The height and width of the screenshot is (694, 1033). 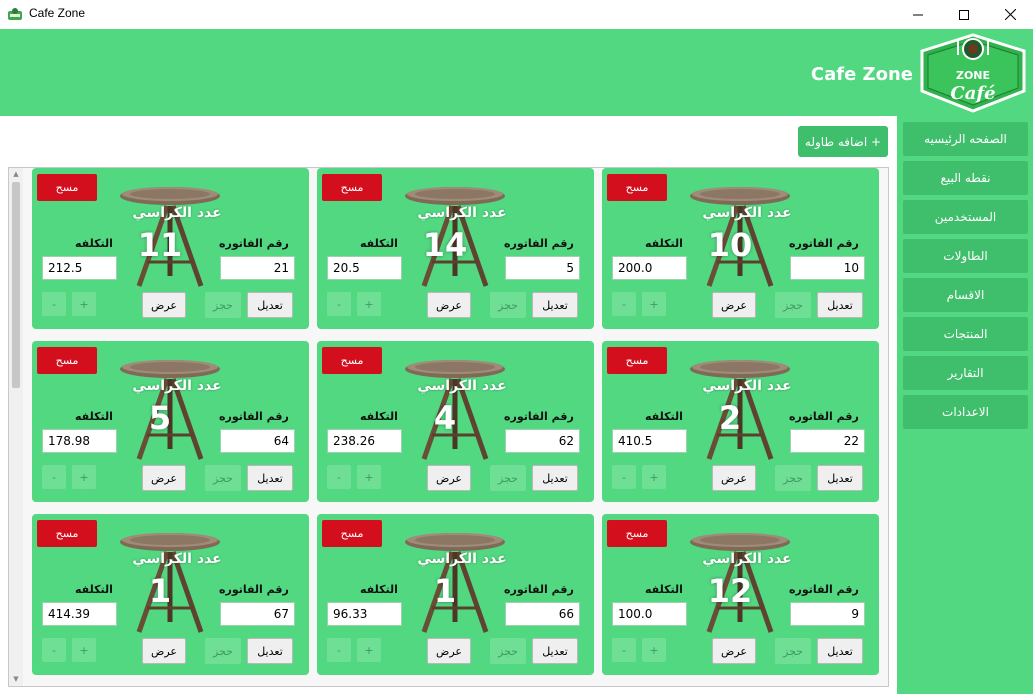 What do you see at coordinates (918, 14) in the screenshot?
I see `minimize-button` at bounding box center [918, 14].